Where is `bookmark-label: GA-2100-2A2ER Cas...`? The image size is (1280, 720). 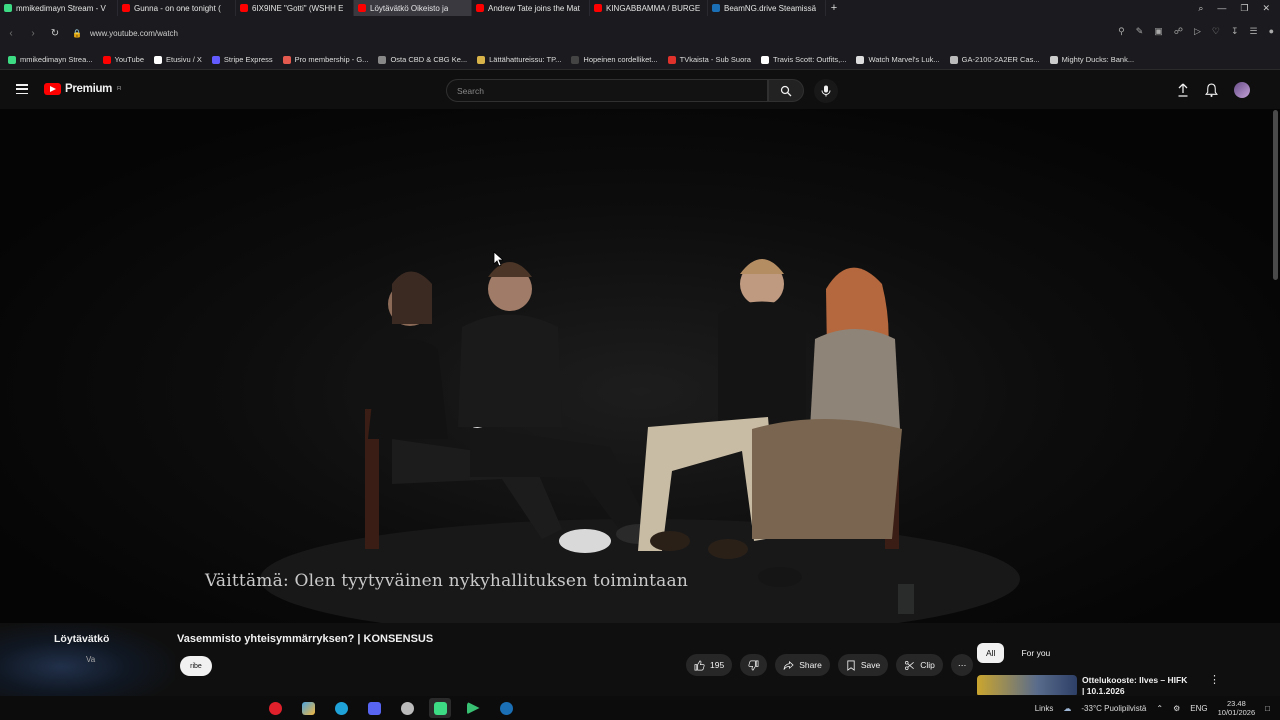 bookmark-label: GA-2100-2A2ER Cas... is located at coordinates (1000, 59).